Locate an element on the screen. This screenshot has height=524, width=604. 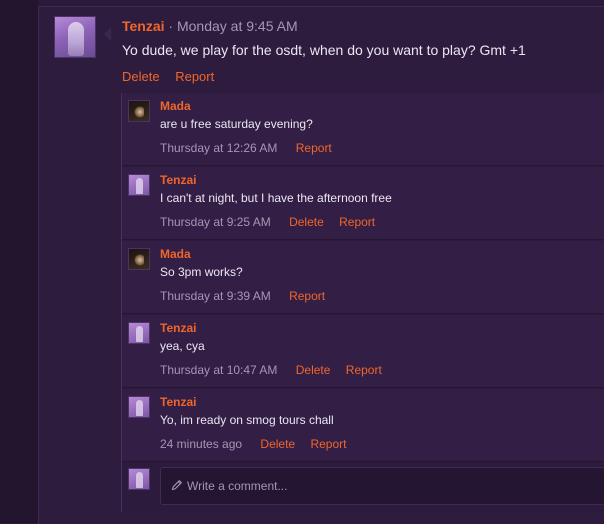
comment-time: Thursday at 9:39 AM is located at coordinates (215, 296).